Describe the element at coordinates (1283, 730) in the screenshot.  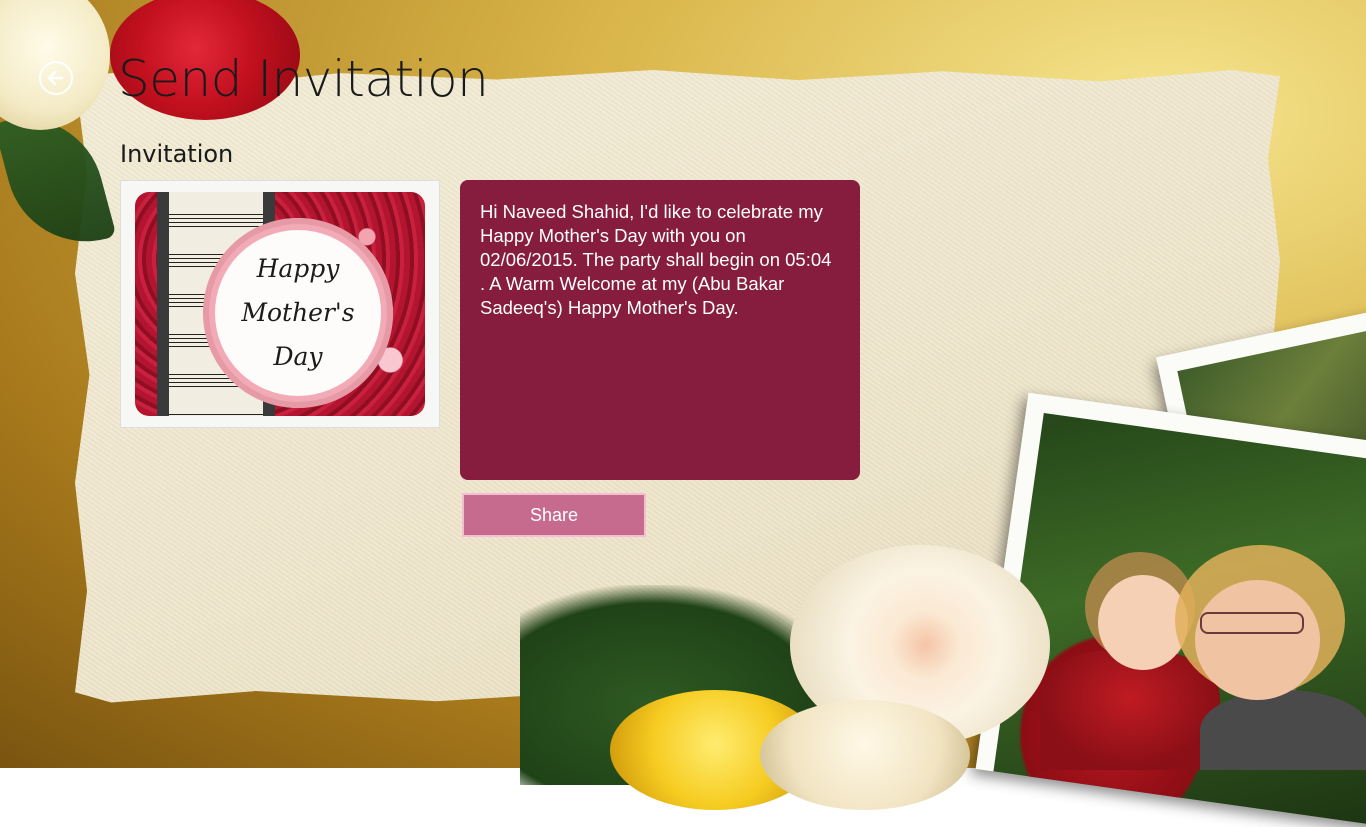
I see `photo-detail-coat` at that location.